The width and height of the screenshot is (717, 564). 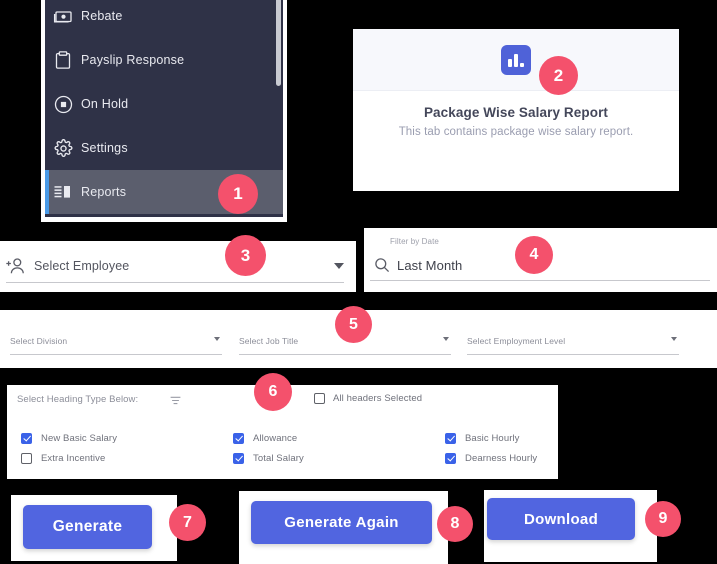 I want to click on sidebar-item-label: On Hold, so click(x=105, y=104).